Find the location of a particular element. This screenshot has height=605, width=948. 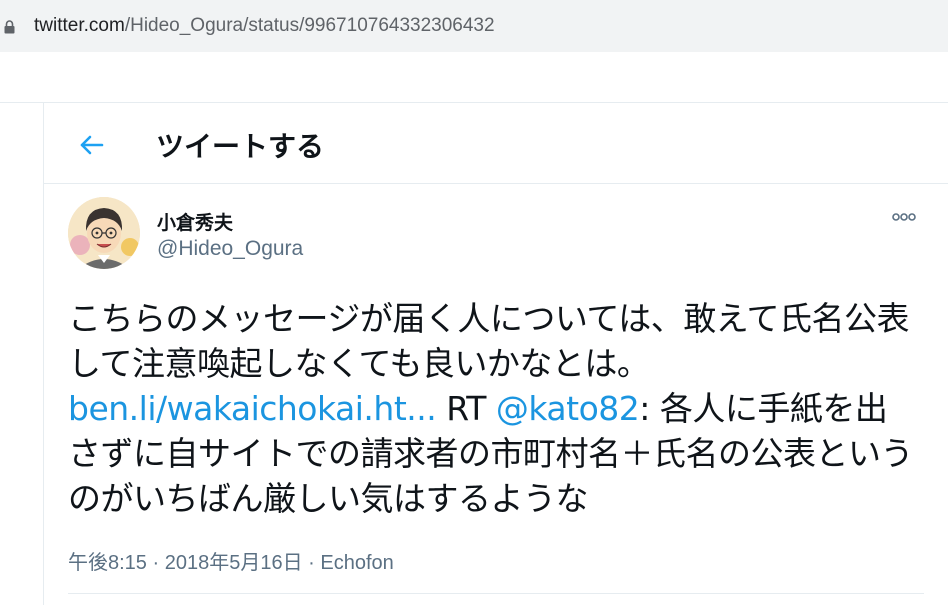

tweet-date: 2018年5月16日 is located at coordinates (234, 563).